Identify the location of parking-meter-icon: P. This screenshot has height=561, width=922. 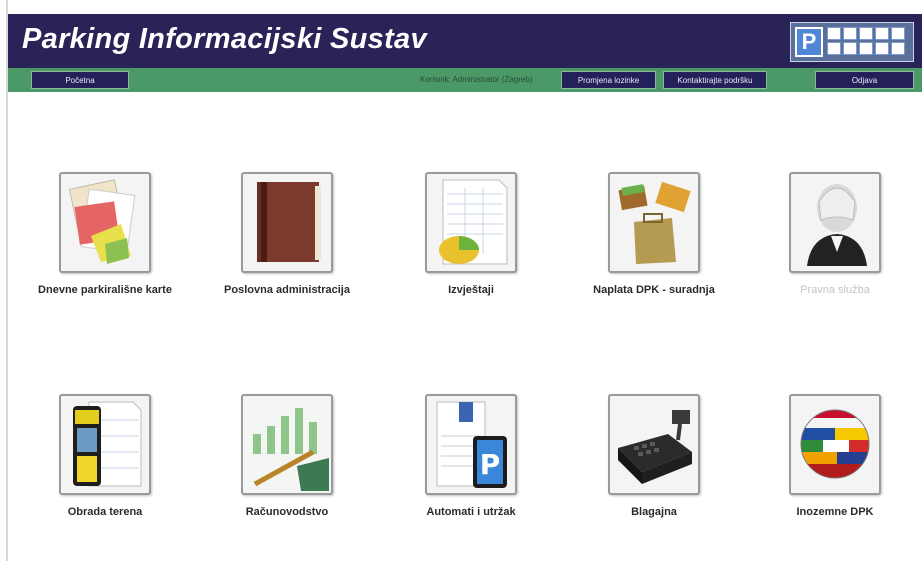
(471, 444).